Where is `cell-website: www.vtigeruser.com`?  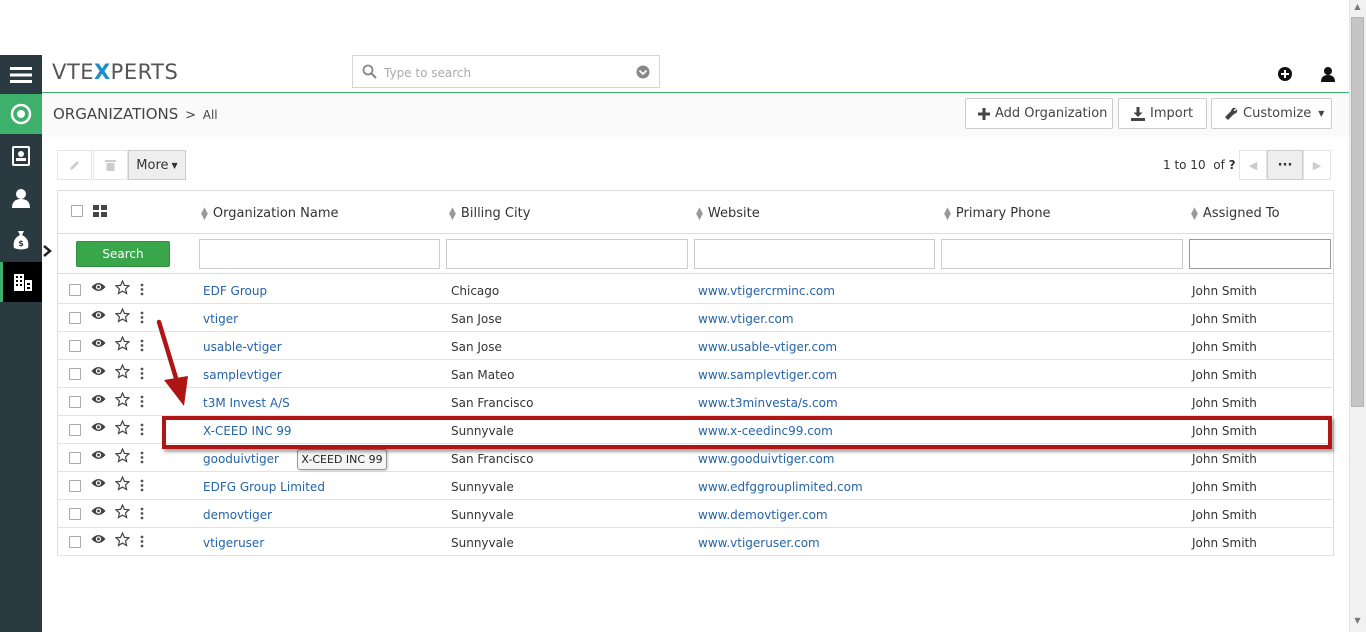 cell-website: www.vtigeruser.com is located at coordinates (759, 543).